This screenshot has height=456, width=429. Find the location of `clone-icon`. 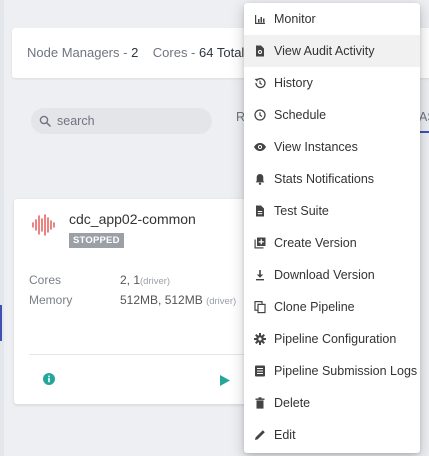

clone-icon is located at coordinates (260, 307).